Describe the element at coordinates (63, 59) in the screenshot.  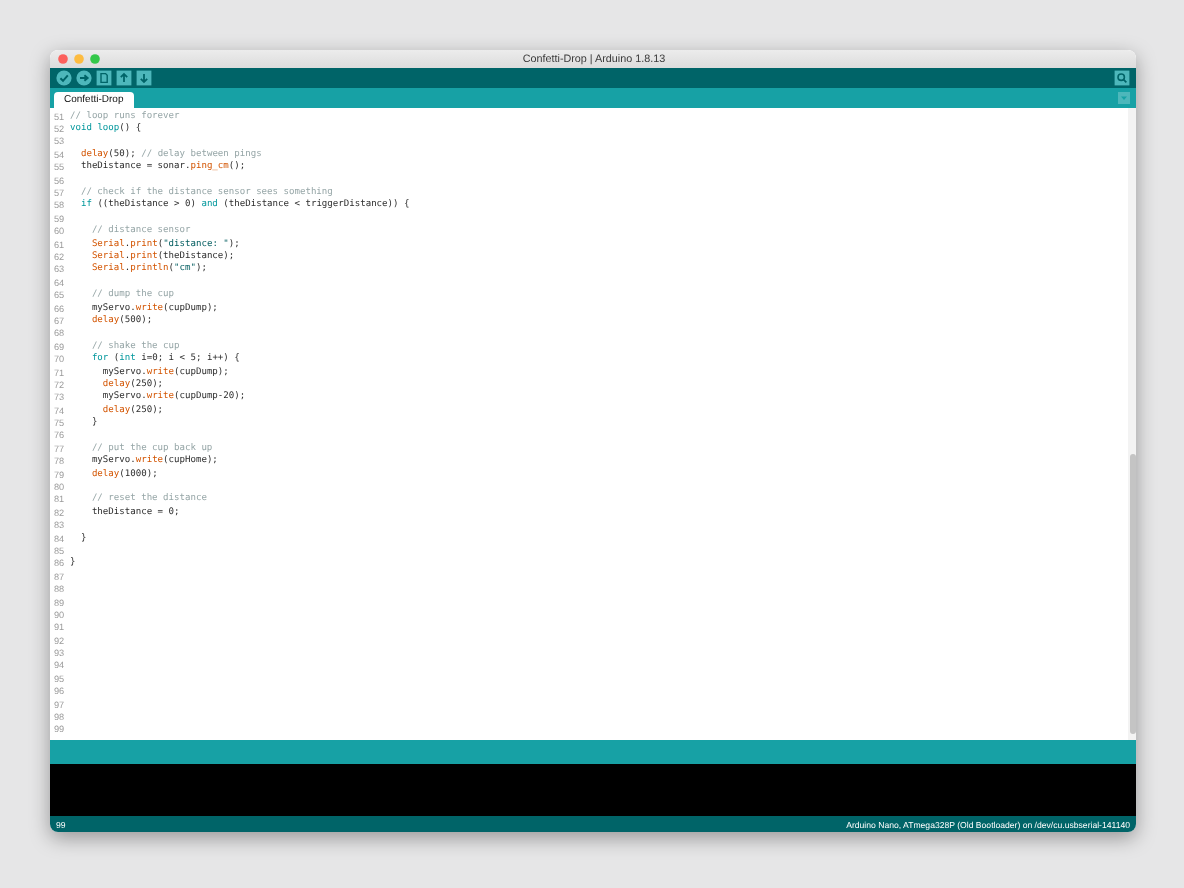
I see `close-button` at that location.